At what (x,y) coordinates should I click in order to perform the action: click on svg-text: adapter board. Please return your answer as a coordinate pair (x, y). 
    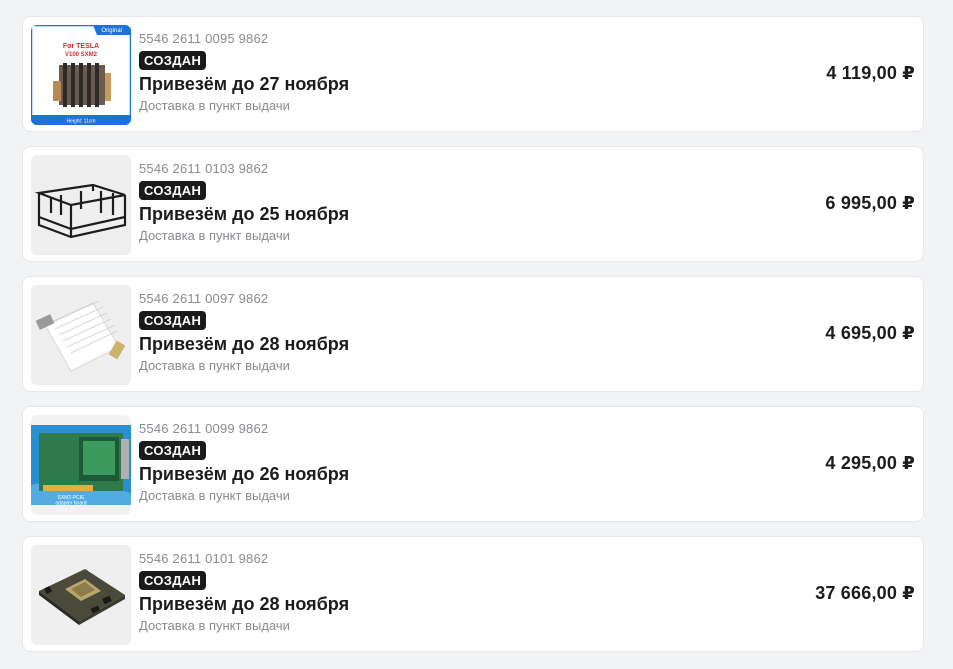
    Looking at the image, I should click on (70, 504).